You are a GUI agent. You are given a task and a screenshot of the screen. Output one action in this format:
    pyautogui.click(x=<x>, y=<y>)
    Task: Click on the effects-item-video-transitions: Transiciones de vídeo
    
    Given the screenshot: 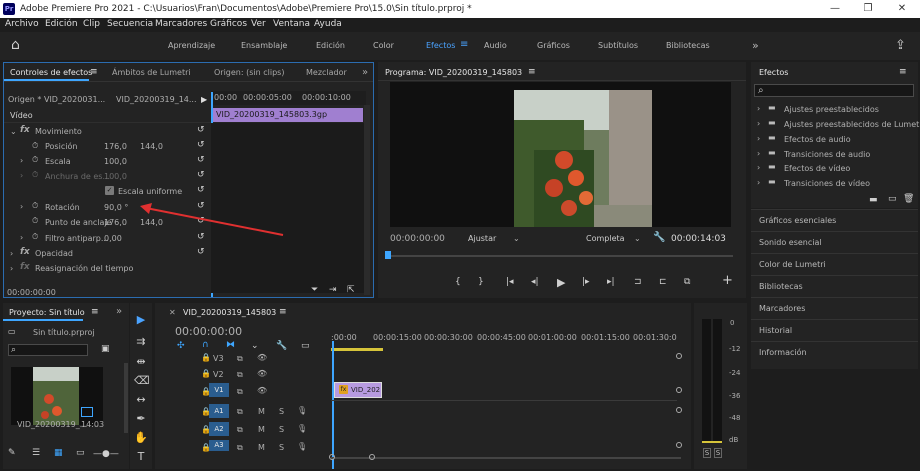 What is the action you would take?
    pyautogui.click(x=827, y=183)
    